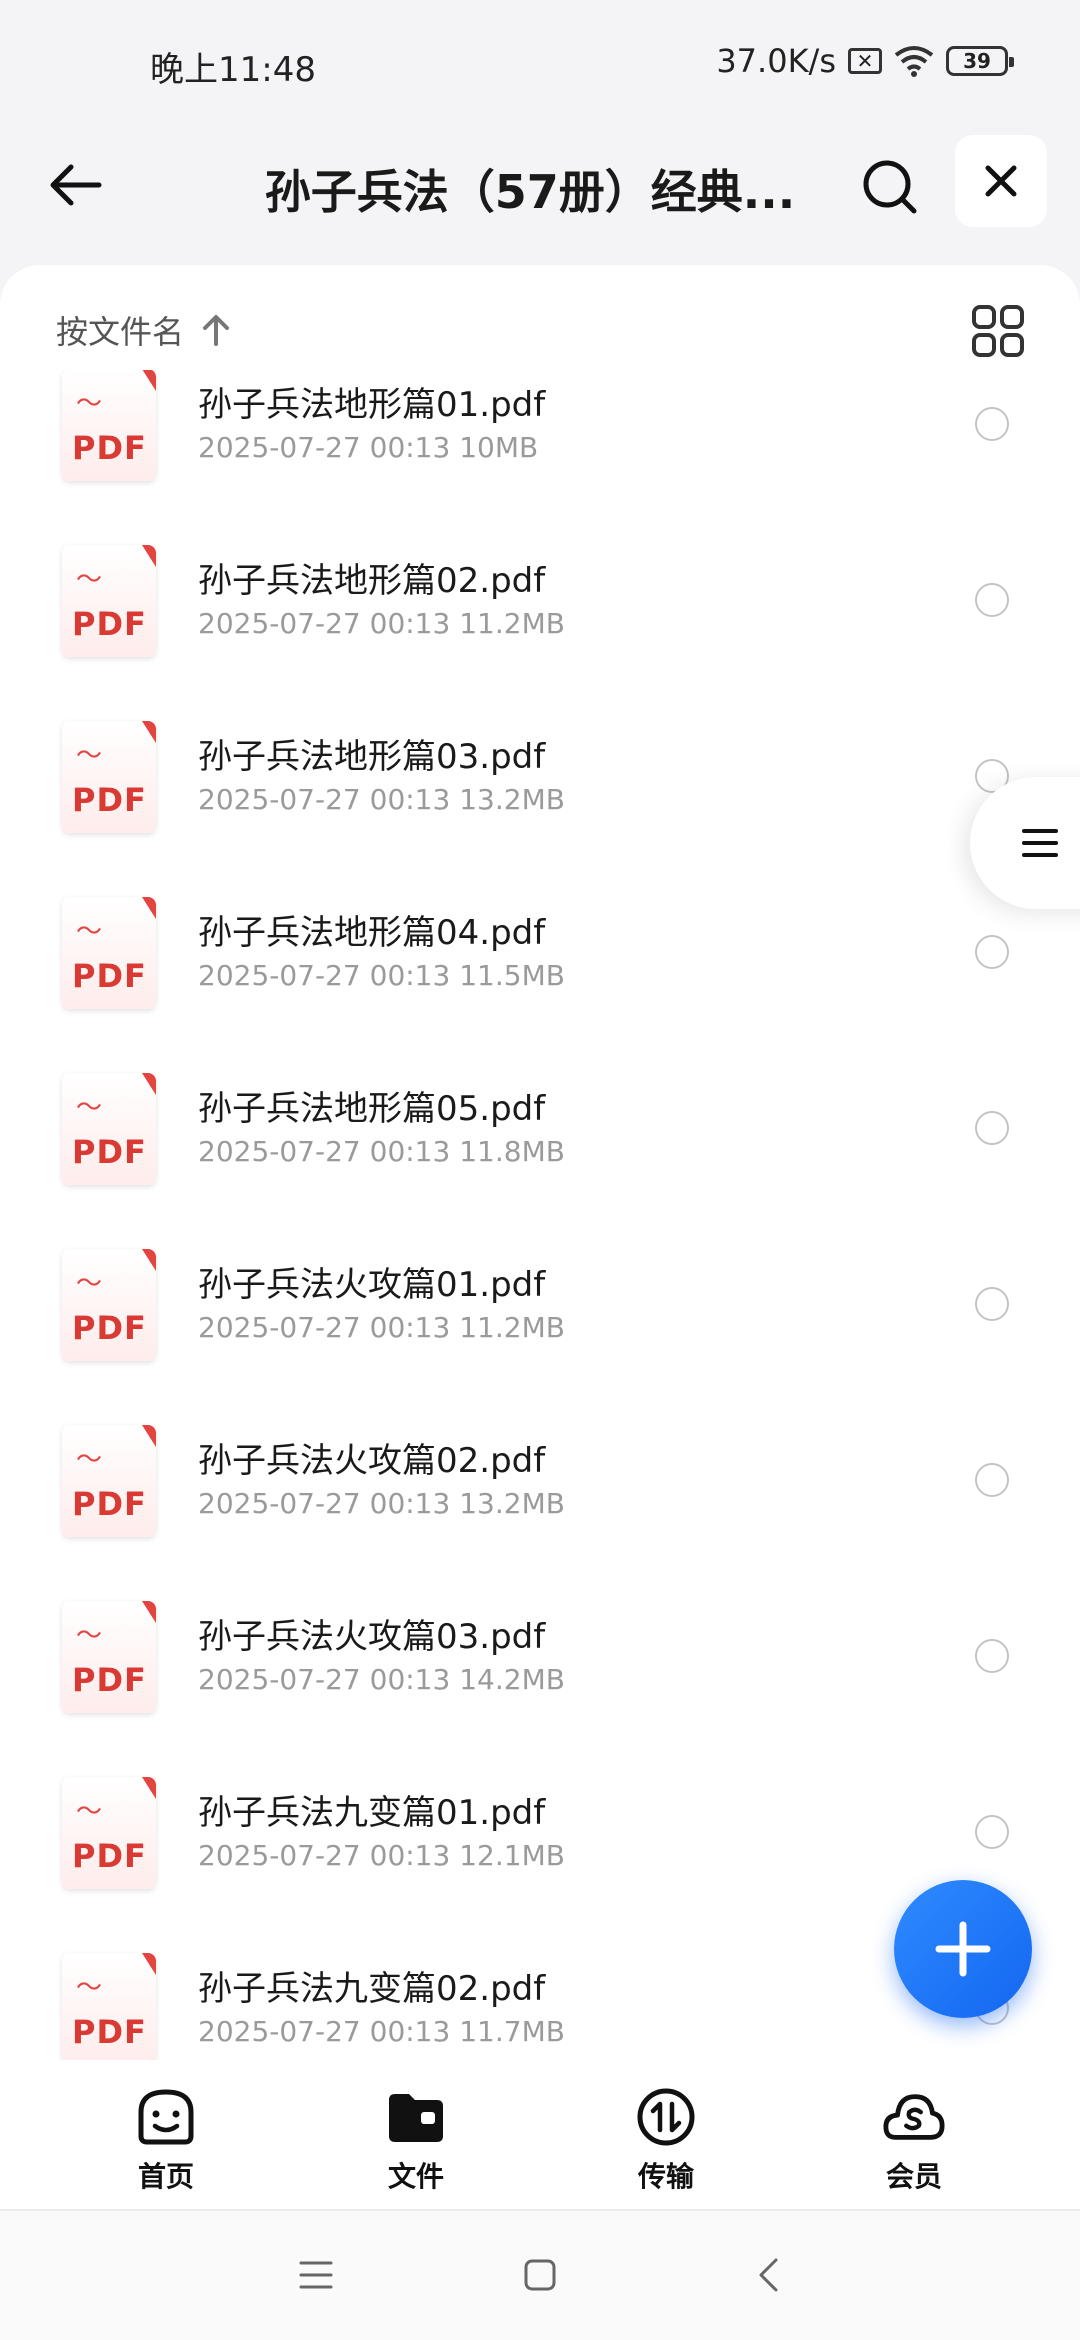 This screenshot has height=2340, width=1080. What do you see at coordinates (998, 331) in the screenshot?
I see `grid-view-icon` at bounding box center [998, 331].